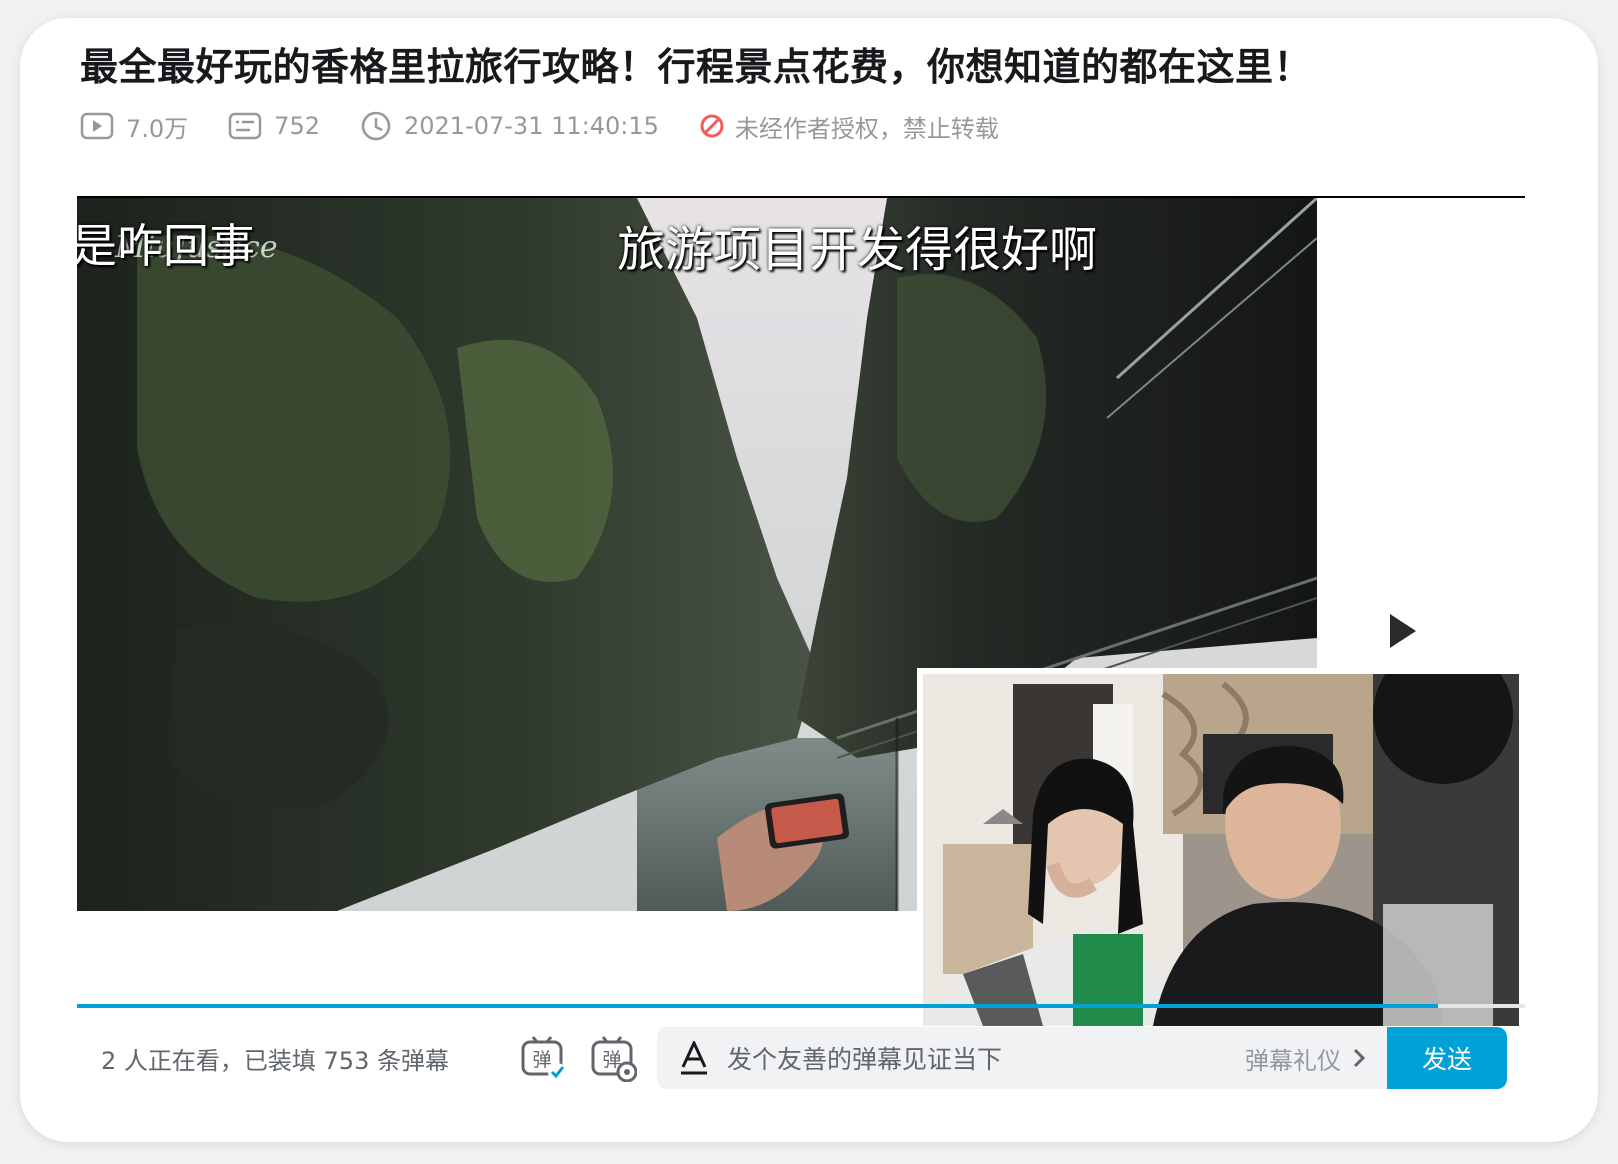  What do you see at coordinates (1022, 1058) in the screenshot?
I see `danmaku-input: 发个友善的弹幕见证当下 弹幕礼仪` at bounding box center [1022, 1058].